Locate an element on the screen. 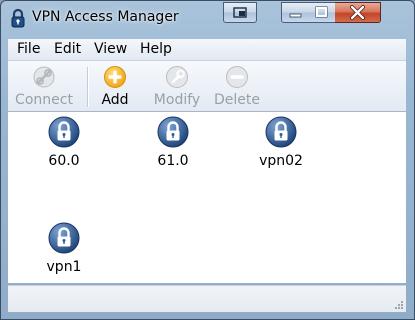 This screenshot has height=320, width=415. close-button is located at coordinates (358, 12).